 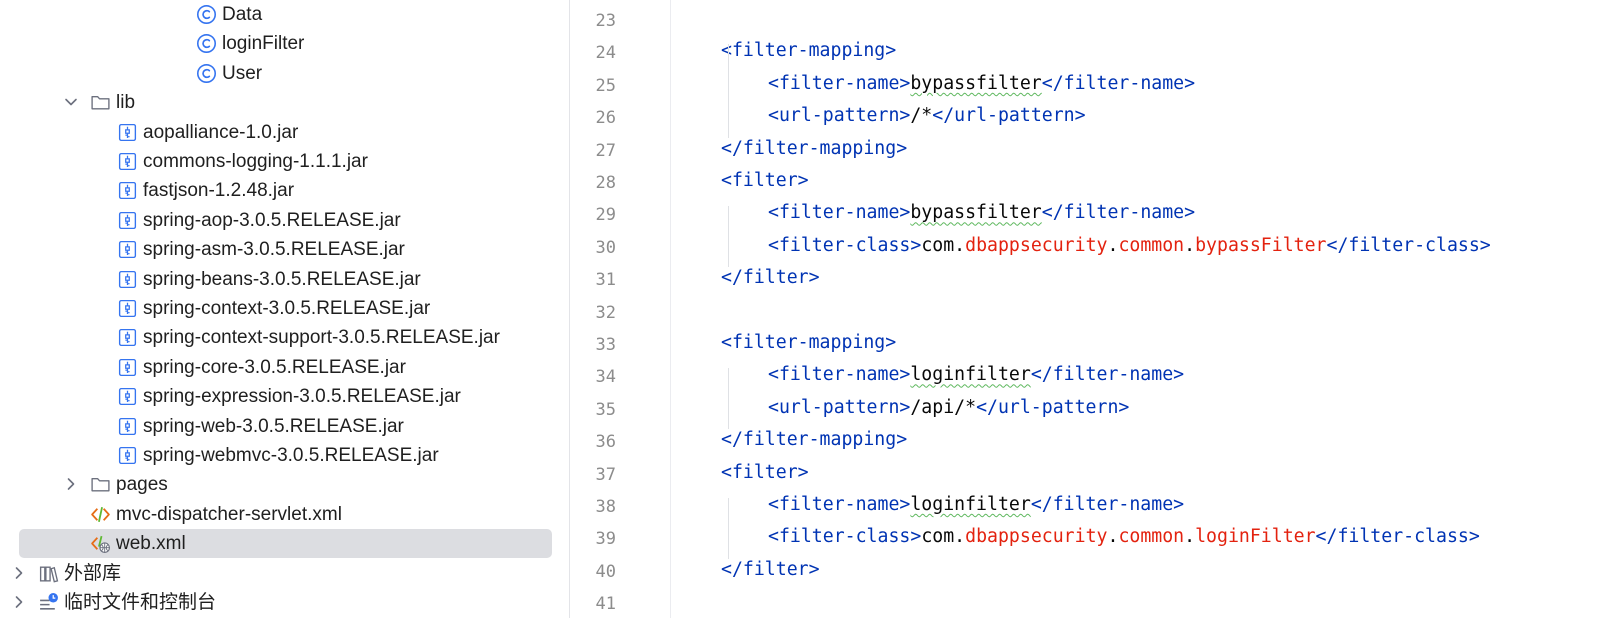 What do you see at coordinates (221, 132) in the screenshot?
I see `tree-item-label: aopalliance-1.0.jar` at bounding box center [221, 132].